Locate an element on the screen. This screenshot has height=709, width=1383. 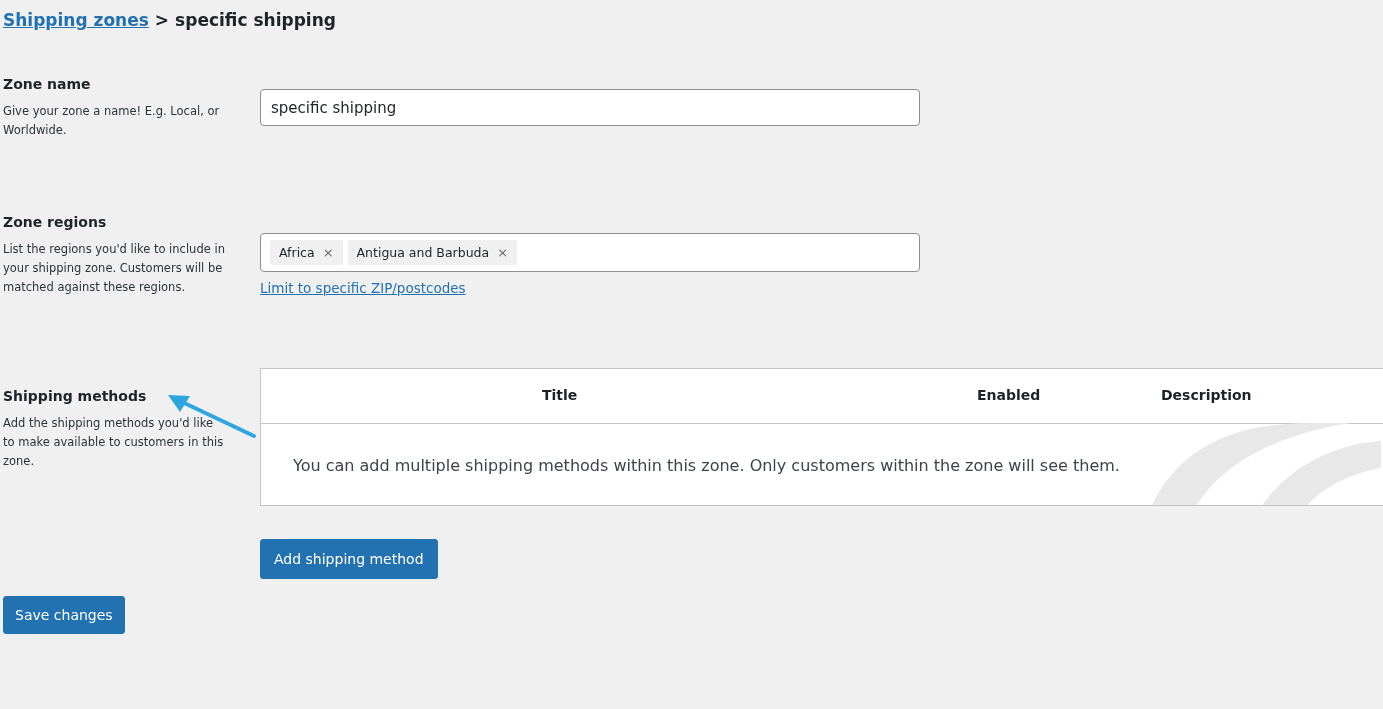
column-header: Title is located at coordinates (560, 395).